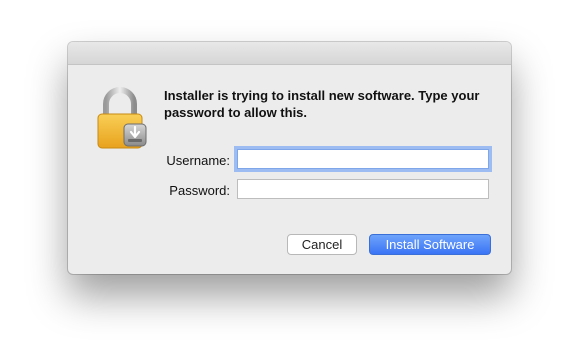 The image size is (577, 359). I want to click on dialog-titlebar, so click(289, 53).